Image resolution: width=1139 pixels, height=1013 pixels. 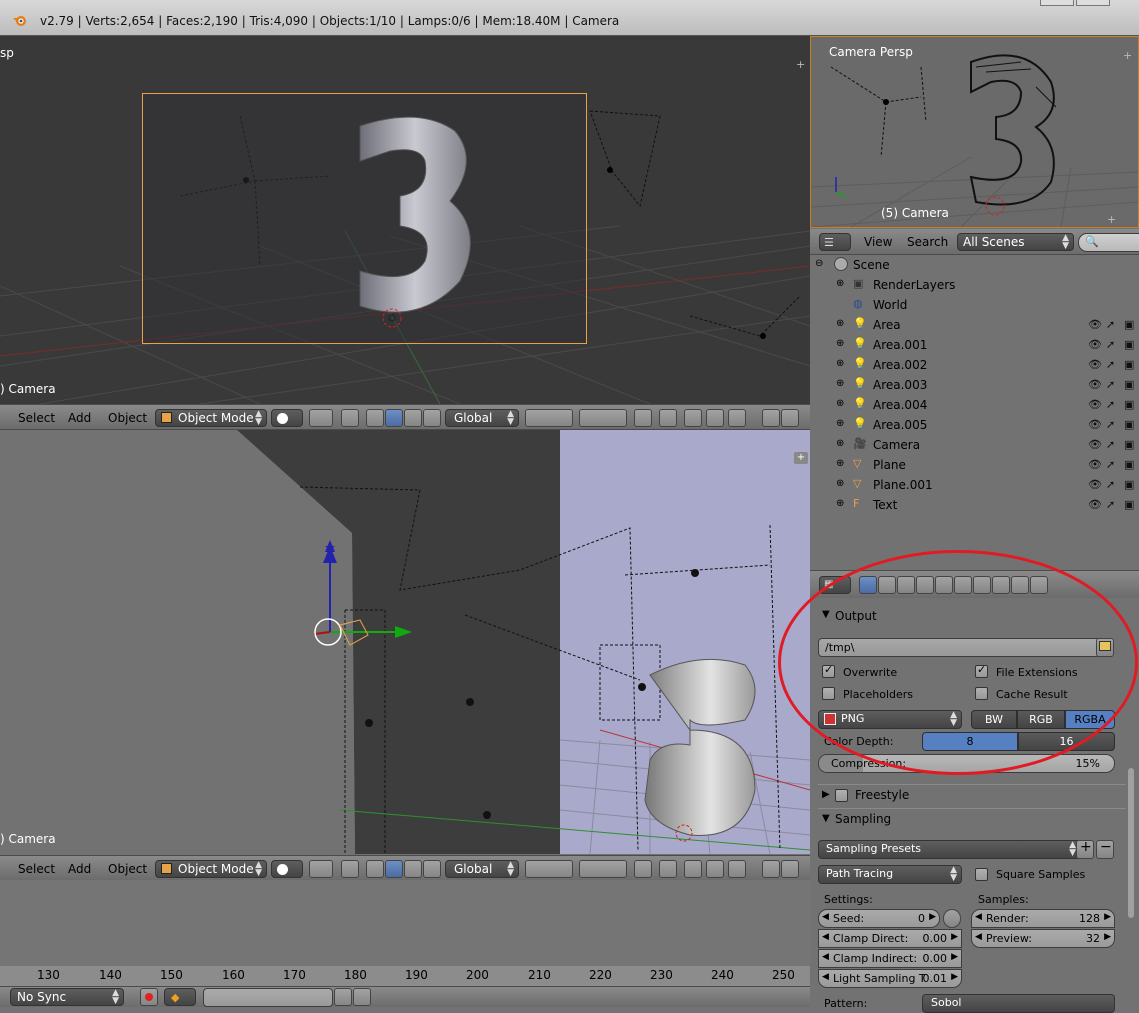 I want to click on outliner-row: ◍ World, so click(x=974, y=305).